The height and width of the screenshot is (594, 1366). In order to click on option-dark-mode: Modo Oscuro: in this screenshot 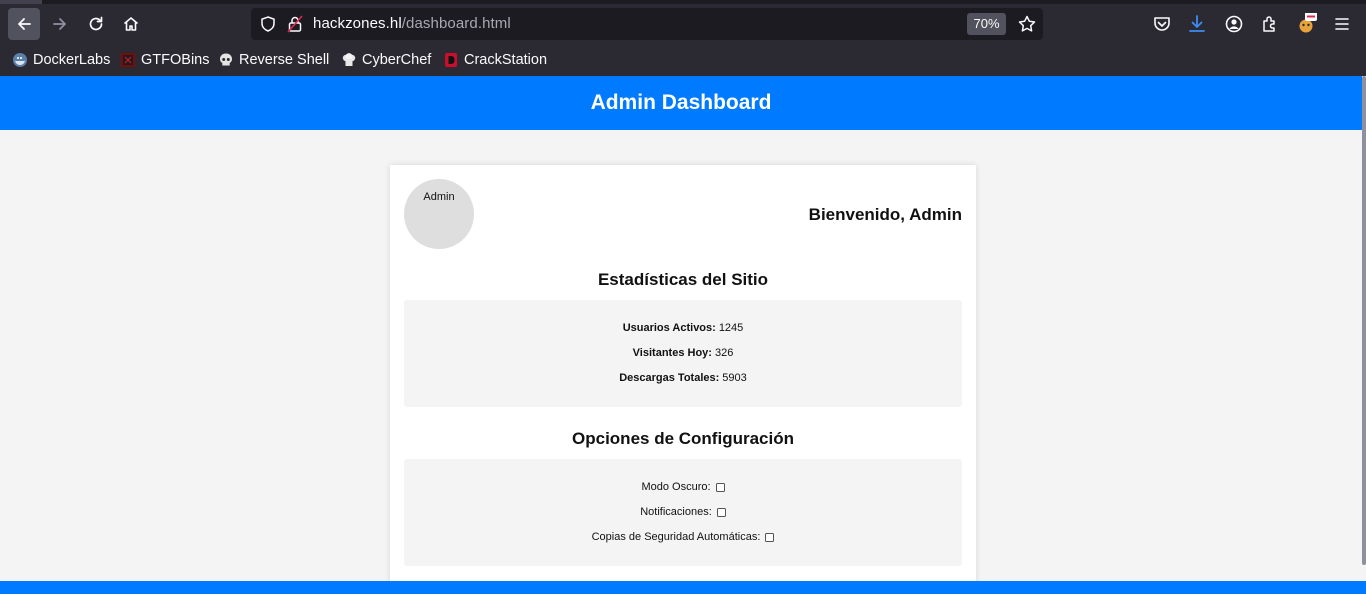, I will do `click(683, 487)`.